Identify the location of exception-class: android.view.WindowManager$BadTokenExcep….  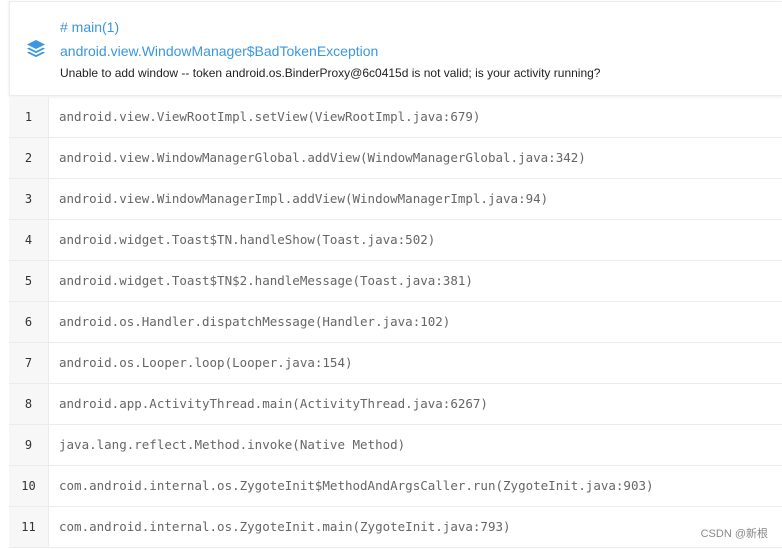
(219, 51).